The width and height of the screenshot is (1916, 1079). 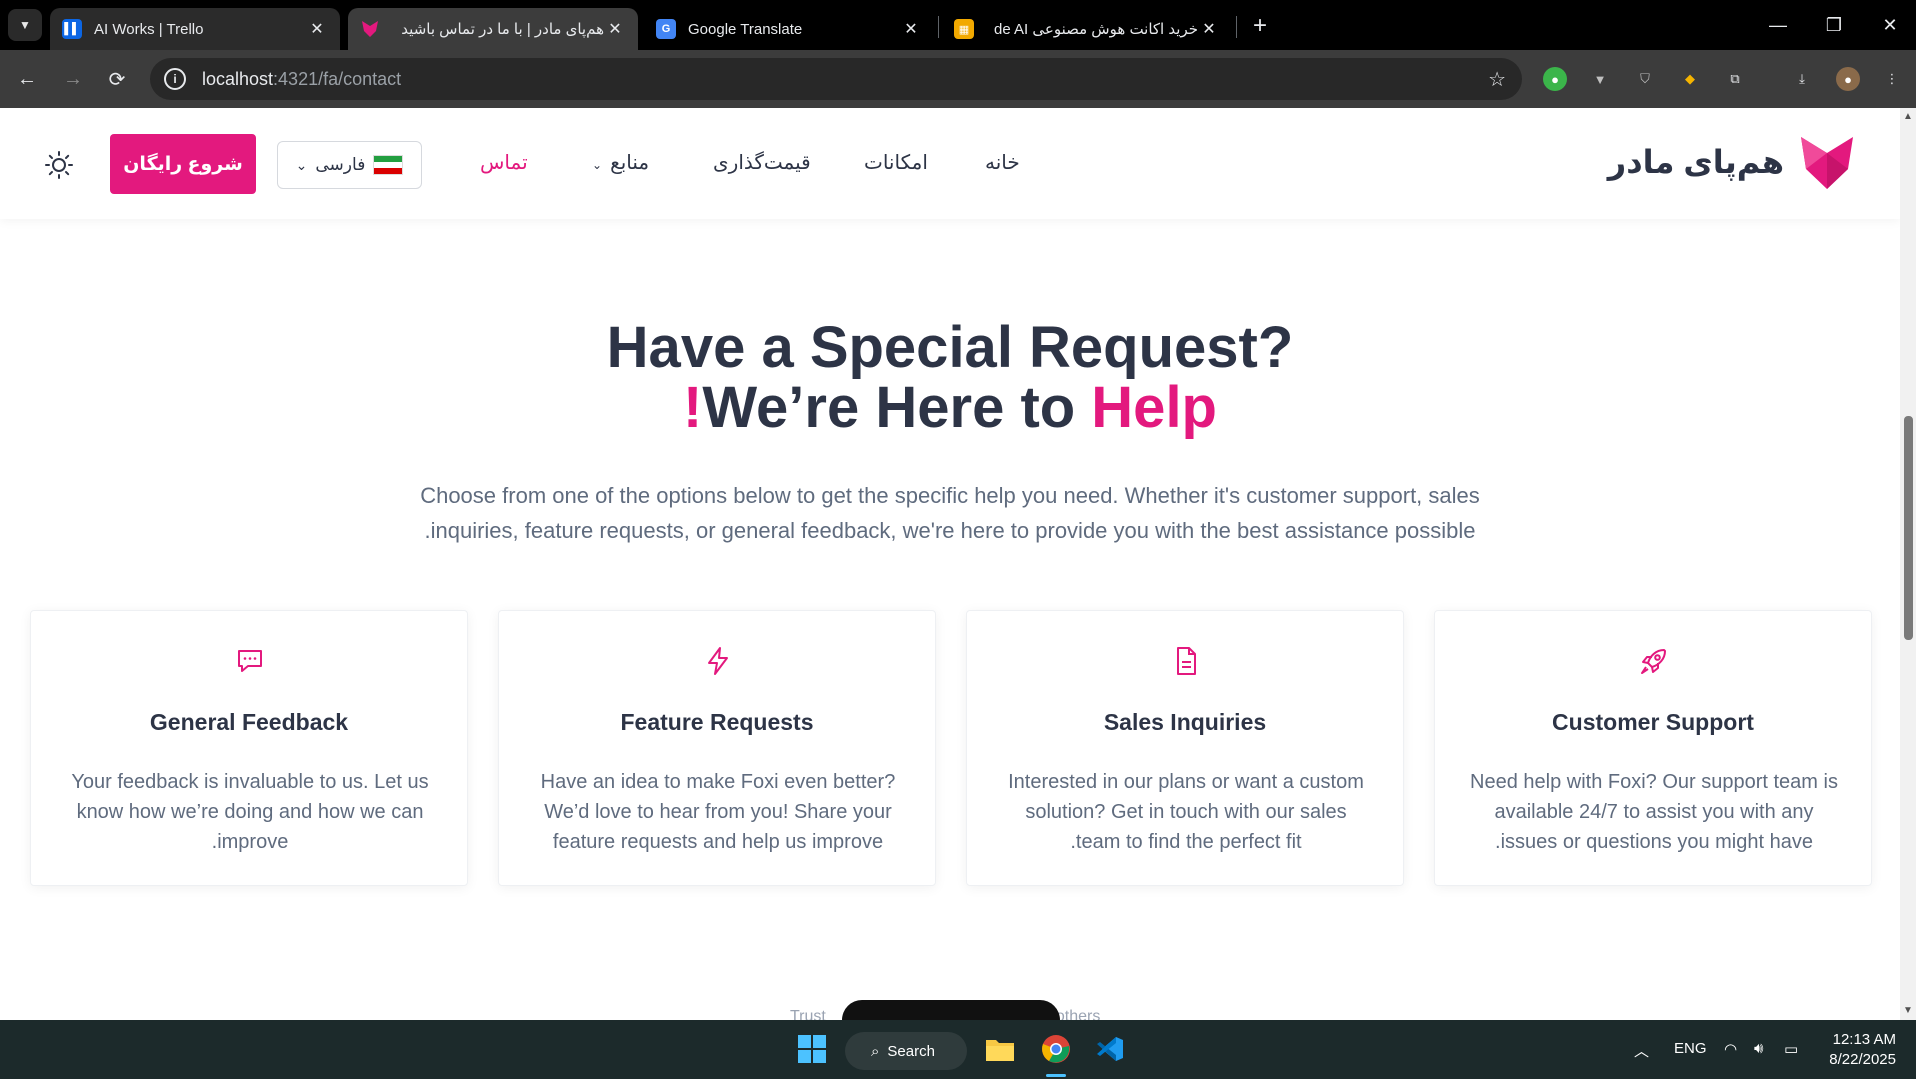 What do you see at coordinates (504, 162) in the screenshot?
I see `nav-contact: تماس` at bounding box center [504, 162].